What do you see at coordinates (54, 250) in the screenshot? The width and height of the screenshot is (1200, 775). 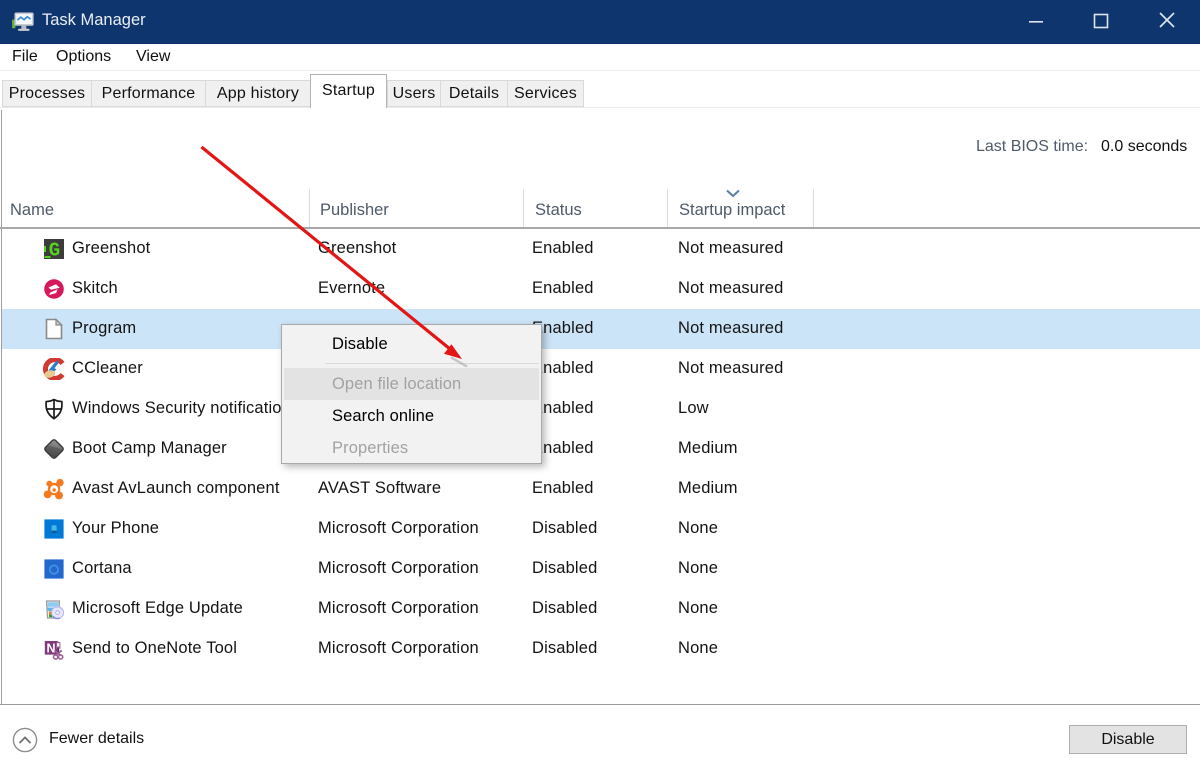 I see `svg-text: G` at bounding box center [54, 250].